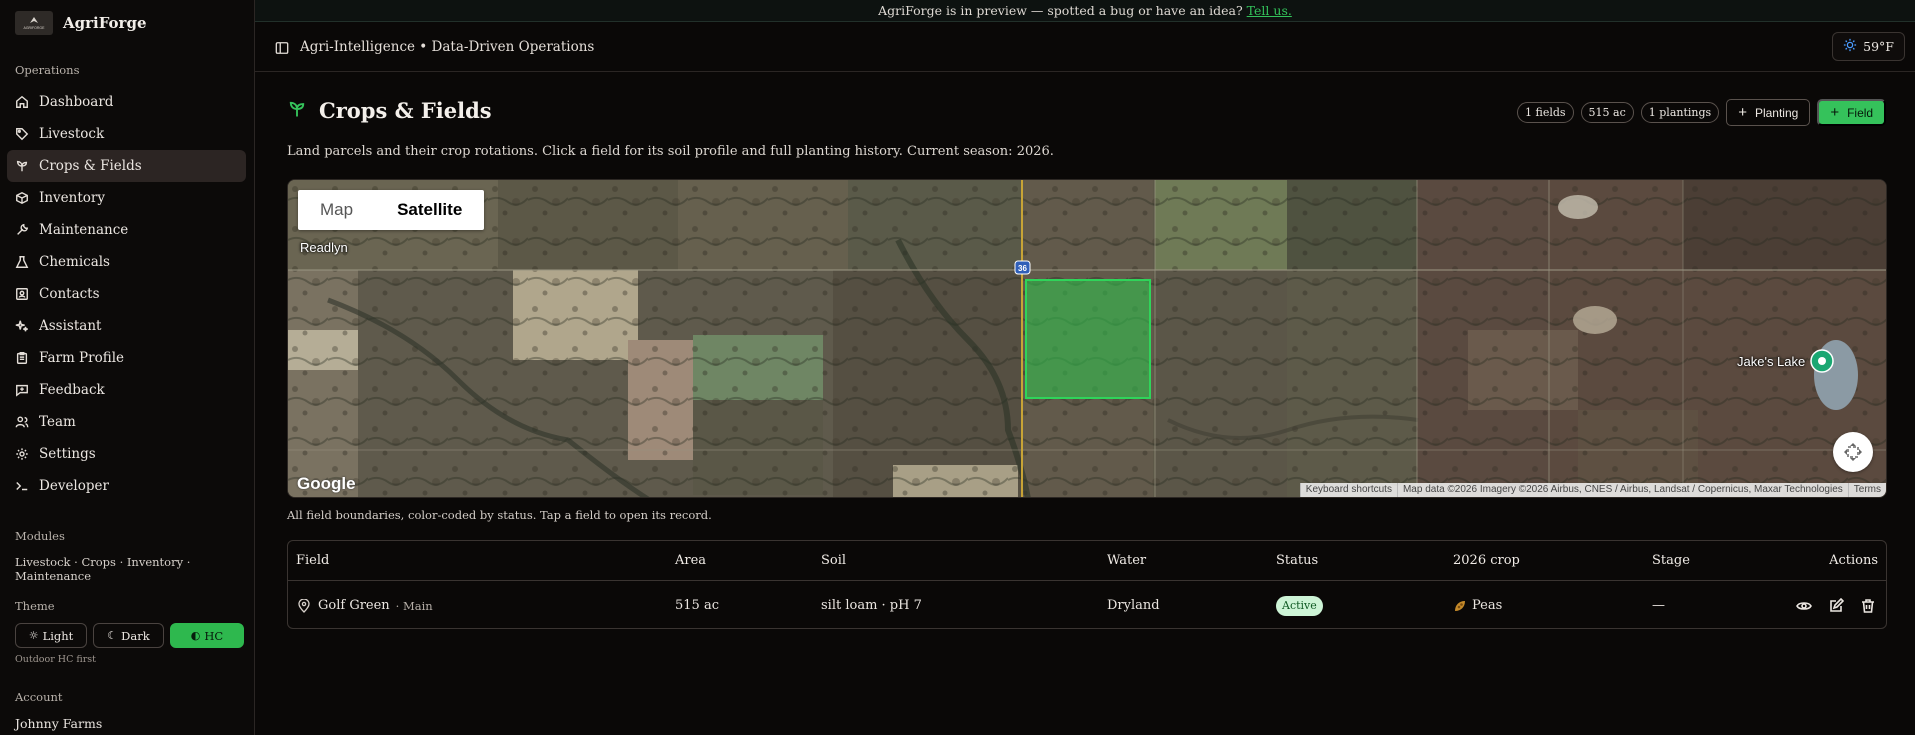 This screenshot has width=1915, height=735. Describe the element at coordinates (47, 70) in the screenshot. I see `operations-label: Operations` at that location.